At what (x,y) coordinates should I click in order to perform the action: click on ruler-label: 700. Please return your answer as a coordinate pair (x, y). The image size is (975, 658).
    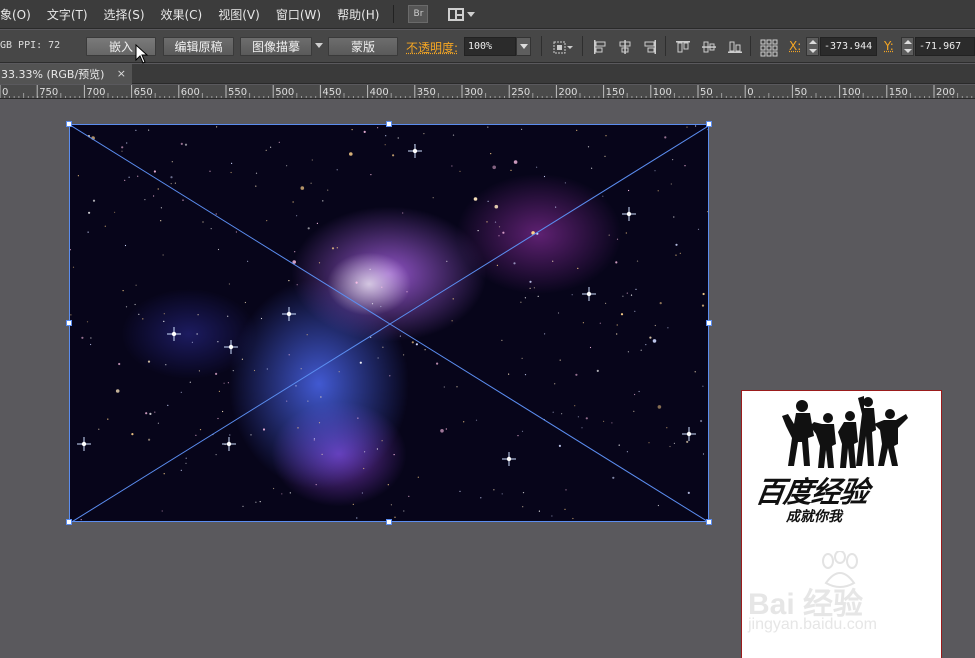
    Looking at the image, I should click on (95, 92).